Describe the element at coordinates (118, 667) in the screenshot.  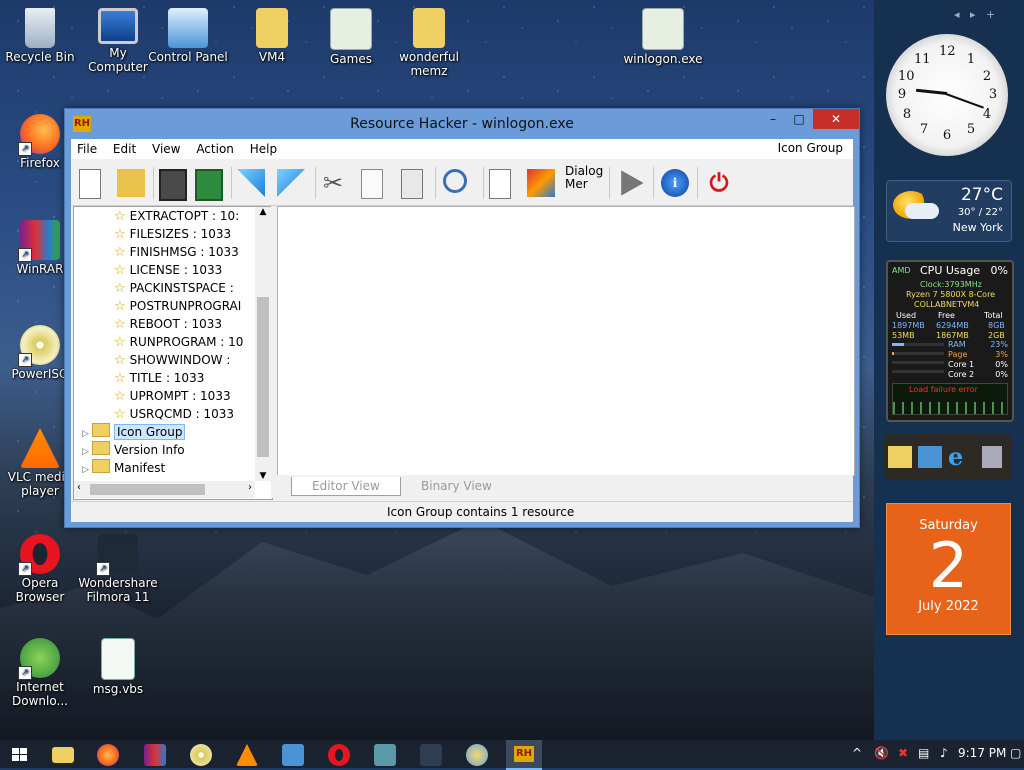
I see `desktop-icon-msg-vbs: msg.vbs` at that location.